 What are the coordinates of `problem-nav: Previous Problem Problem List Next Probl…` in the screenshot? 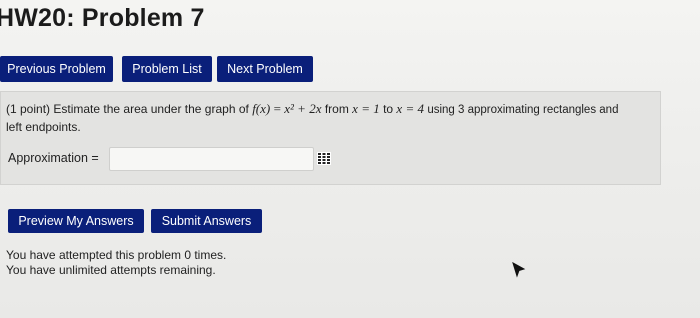 It's located at (350, 69).